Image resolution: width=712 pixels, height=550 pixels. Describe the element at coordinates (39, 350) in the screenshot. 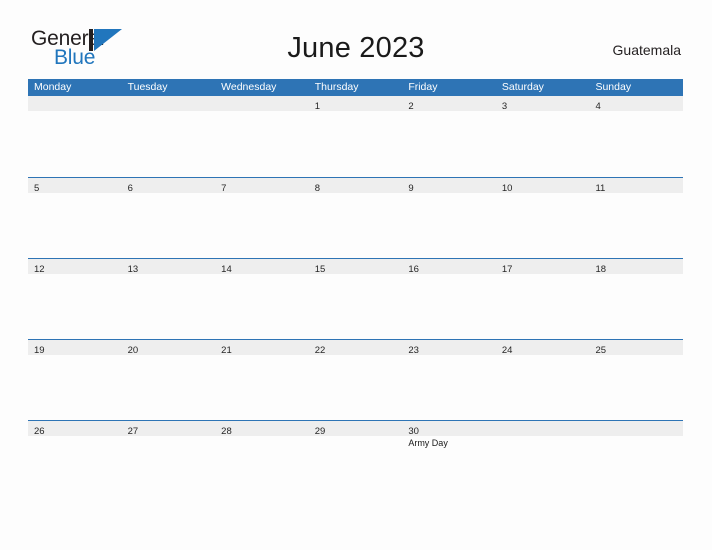

I see `day-number: 19` at that location.